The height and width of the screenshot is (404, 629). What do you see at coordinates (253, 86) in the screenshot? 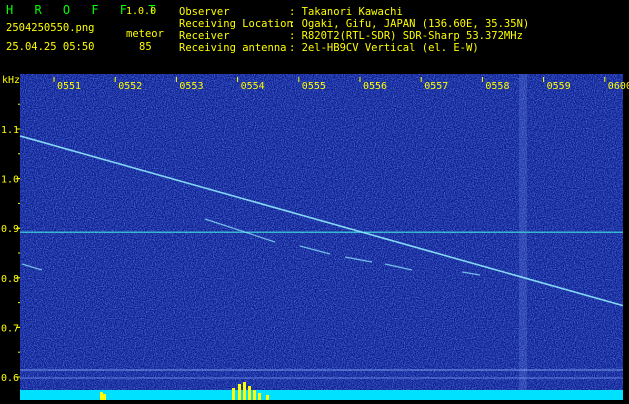
I see `time-tick-label: 0554` at bounding box center [253, 86].